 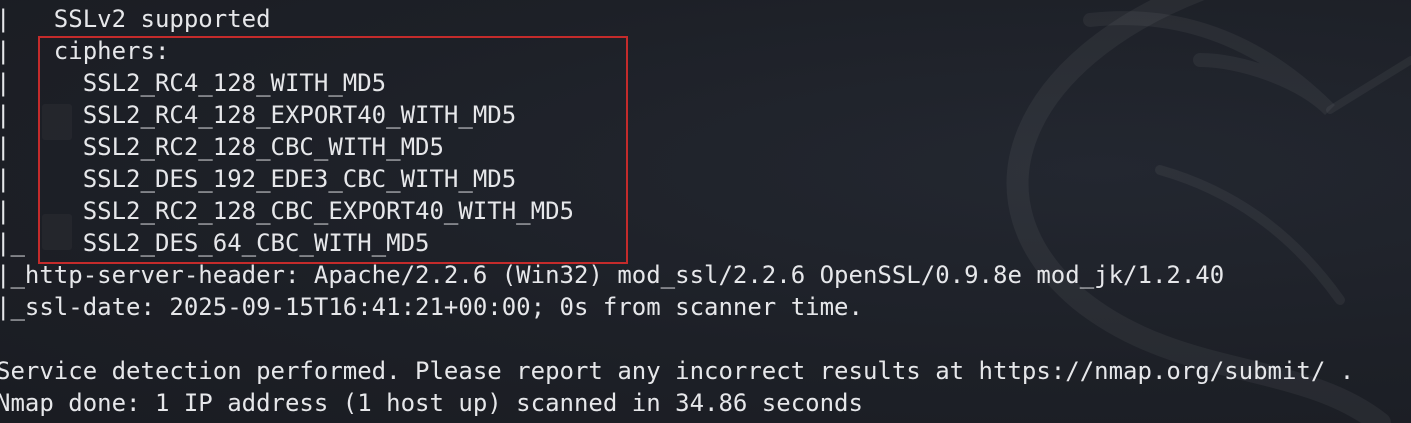 What do you see at coordinates (135, 19) in the screenshot?
I see `output-line: | SSLv2 supported` at bounding box center [135, 19].